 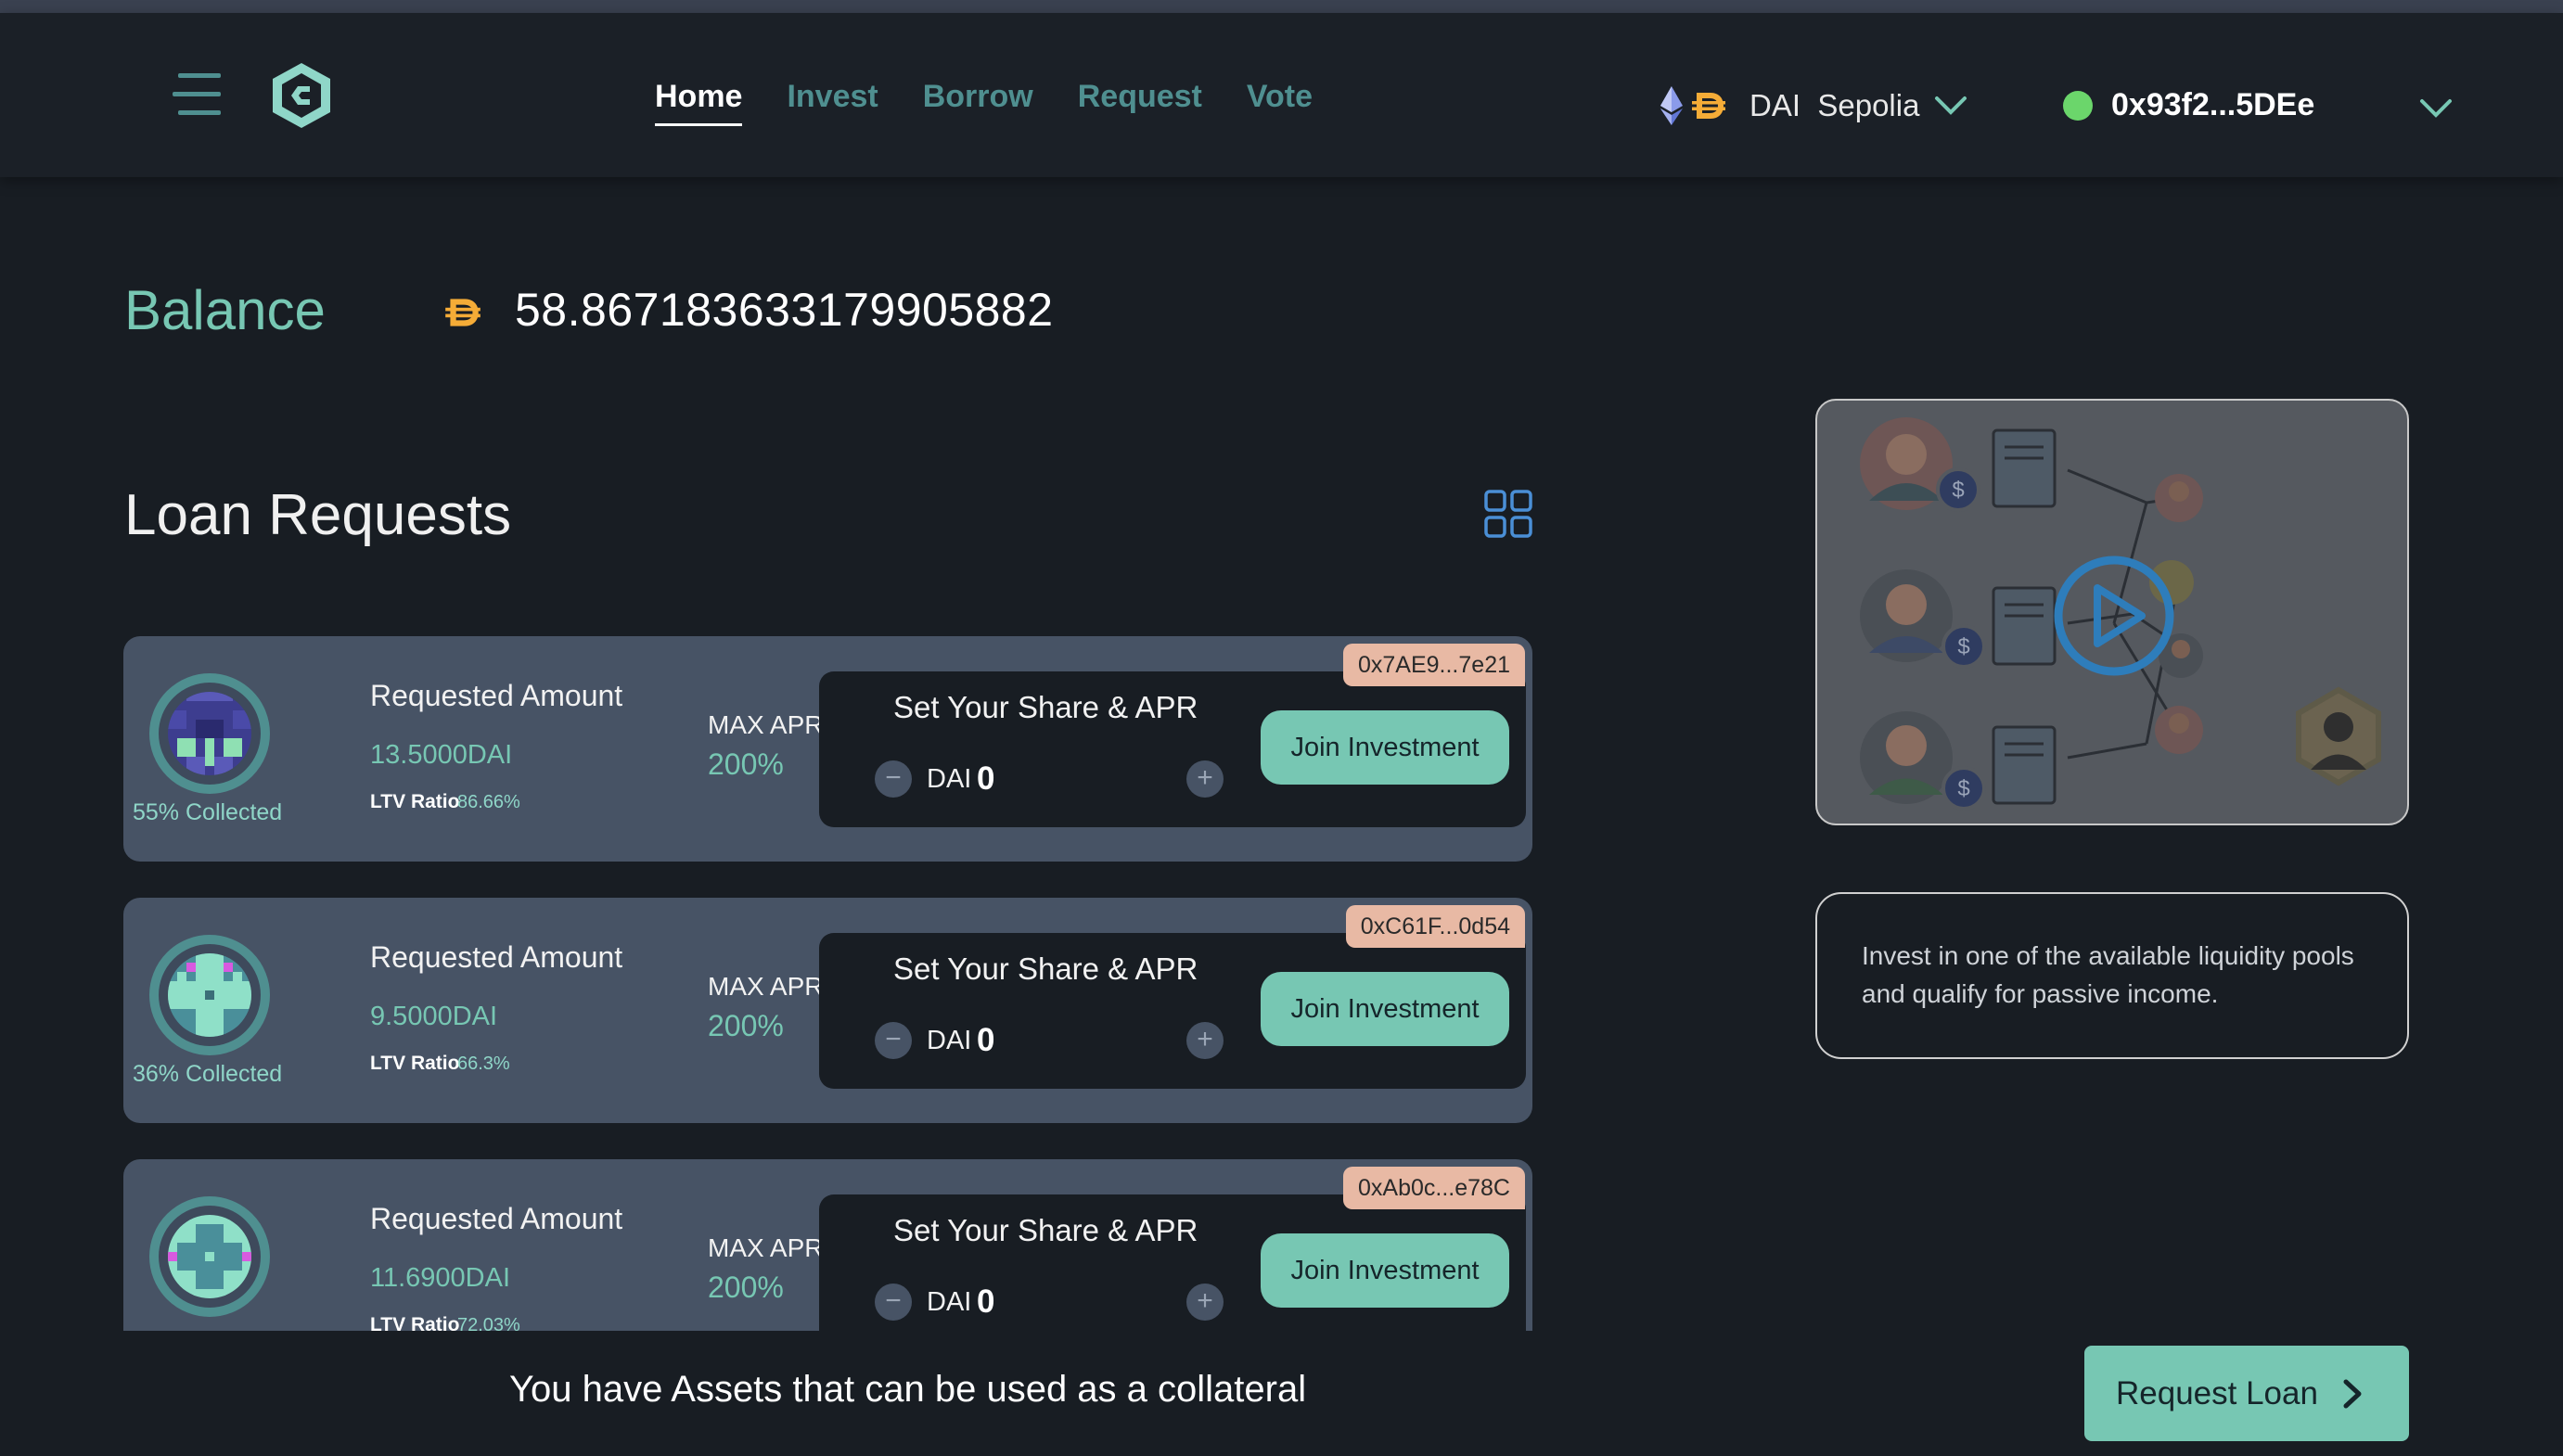 What do you see at coordinates (434, 1016) in the screenshot?
I see `requested-amount-value: 9.5000DAI` at bounding box center [434, 1016].